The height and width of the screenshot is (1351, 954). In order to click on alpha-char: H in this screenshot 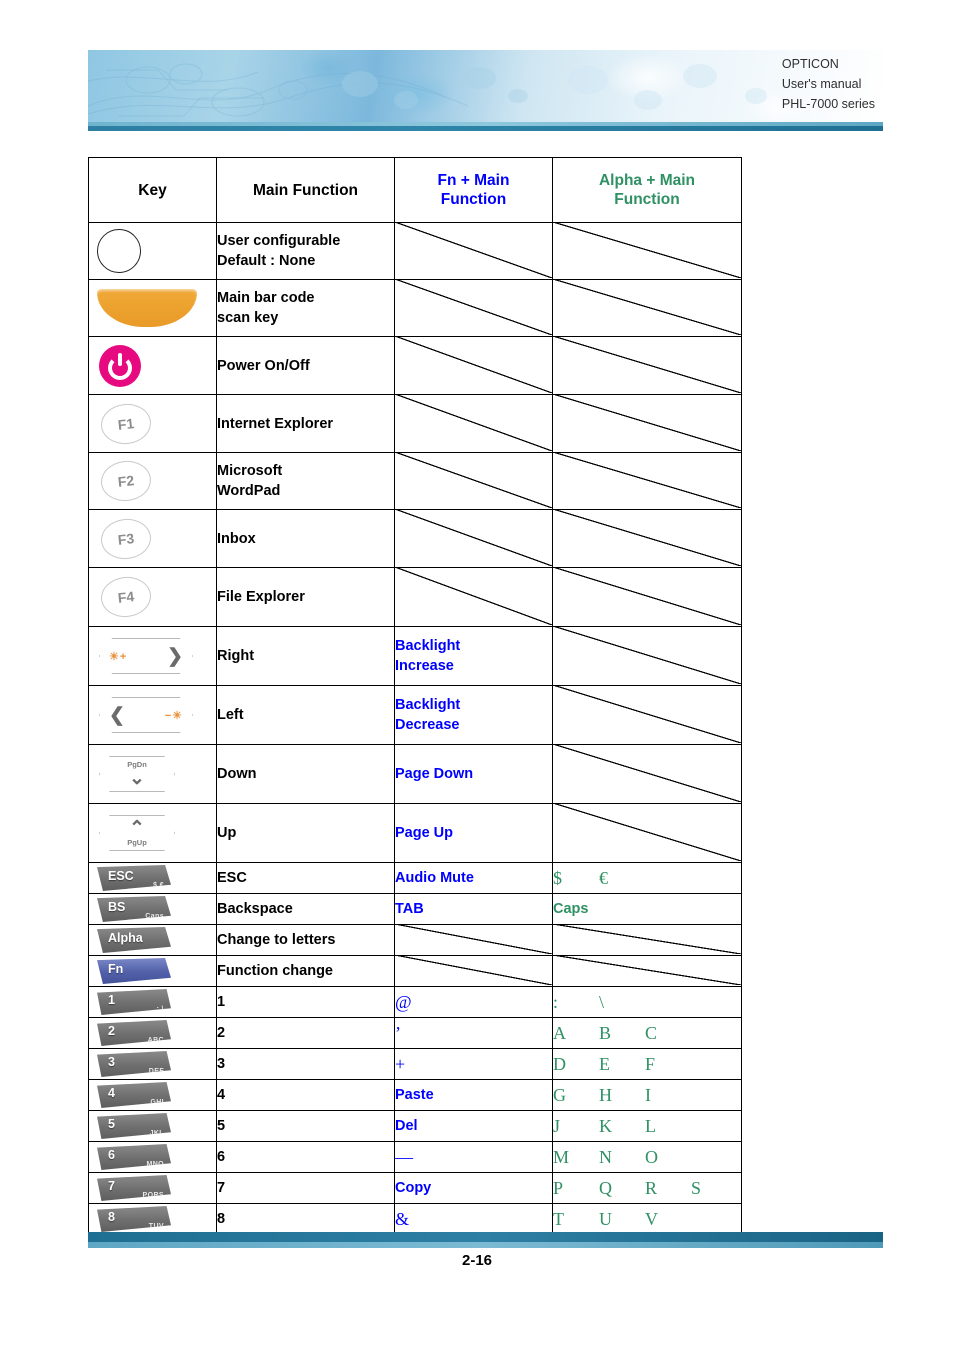, I will do `click(605, 1095)`.